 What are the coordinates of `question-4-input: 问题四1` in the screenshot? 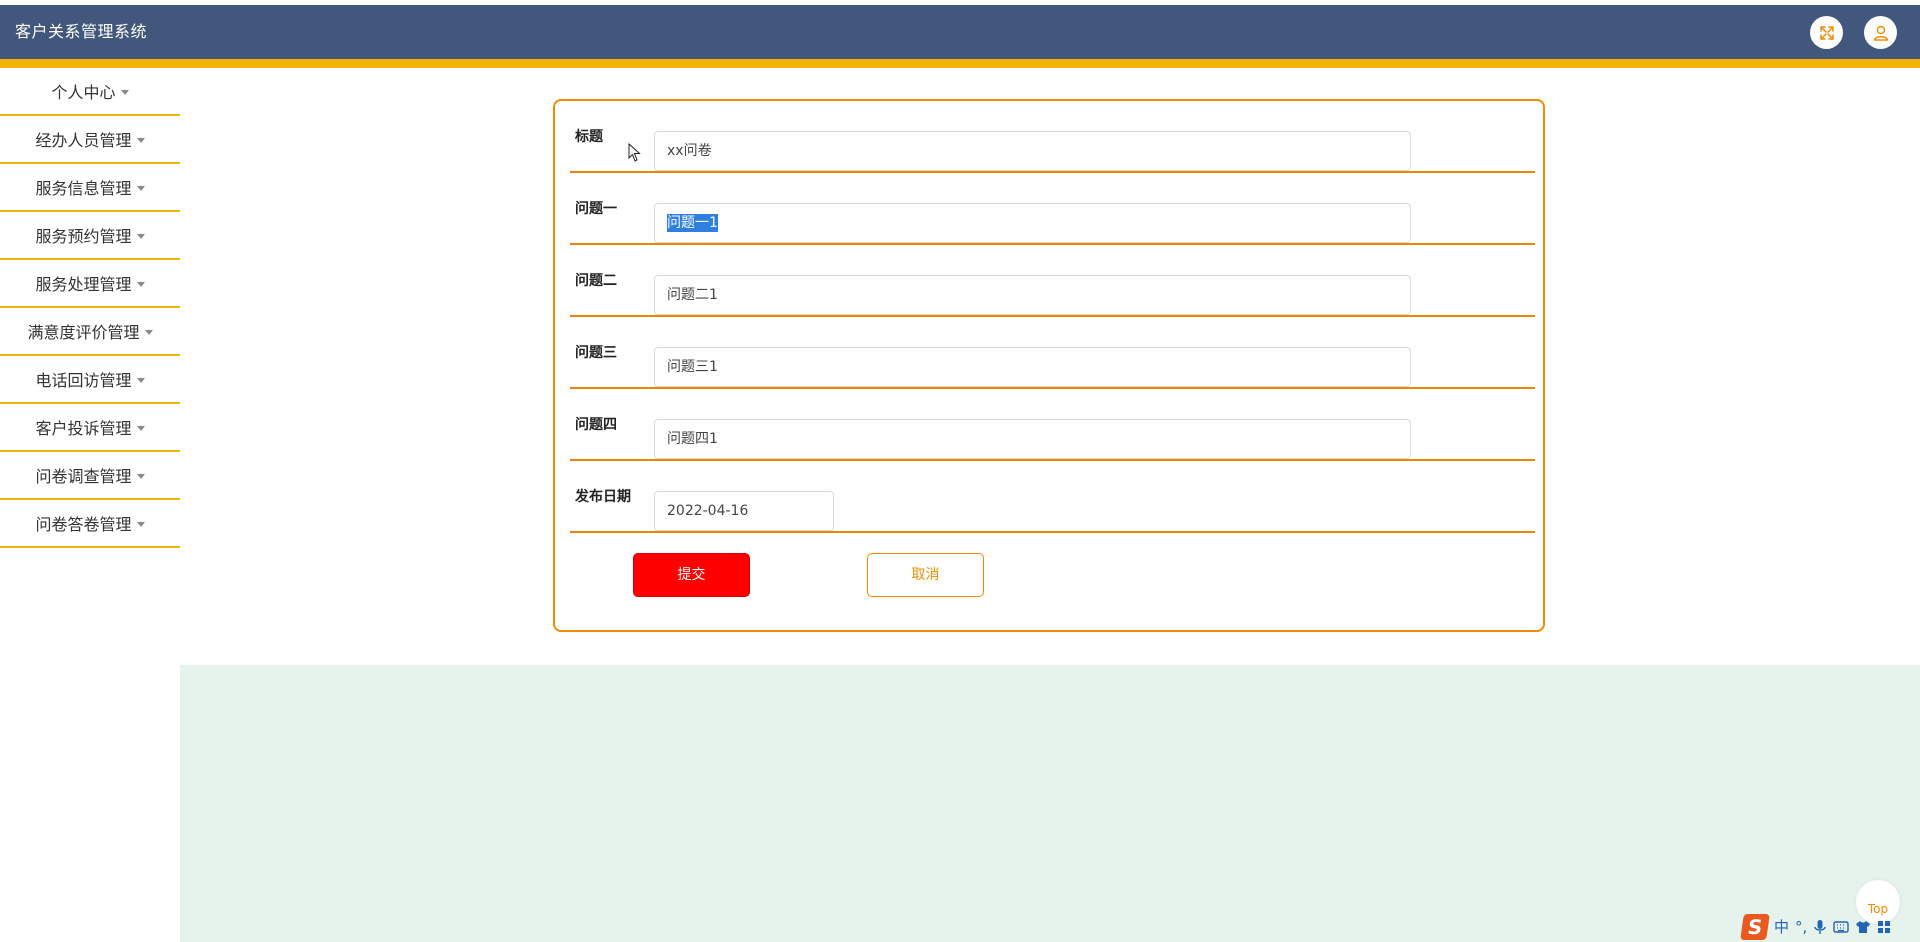 It's located at (1032, 439).